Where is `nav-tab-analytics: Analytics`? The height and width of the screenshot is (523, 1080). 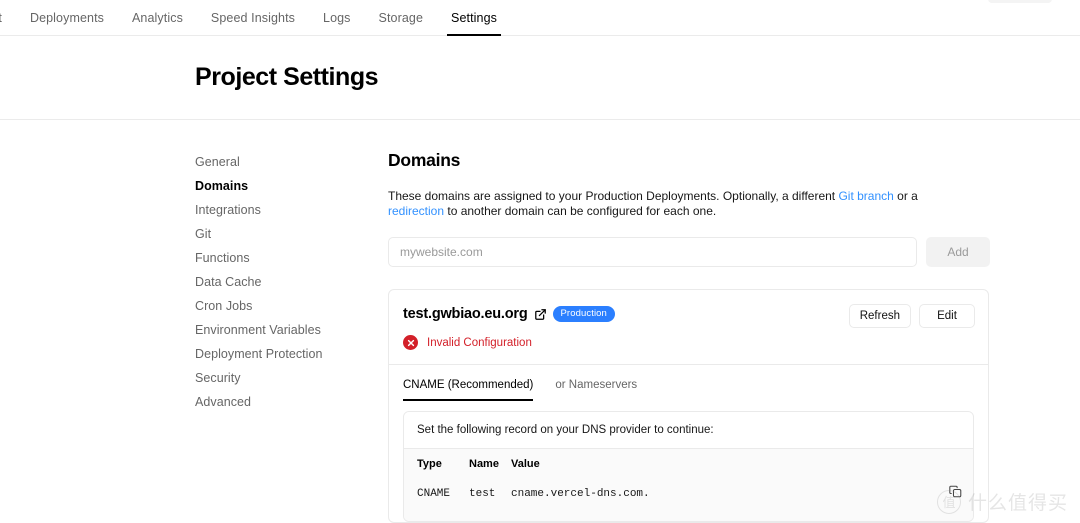
nav-tab-analytics: Analytics is located at coordinates (157, 17).